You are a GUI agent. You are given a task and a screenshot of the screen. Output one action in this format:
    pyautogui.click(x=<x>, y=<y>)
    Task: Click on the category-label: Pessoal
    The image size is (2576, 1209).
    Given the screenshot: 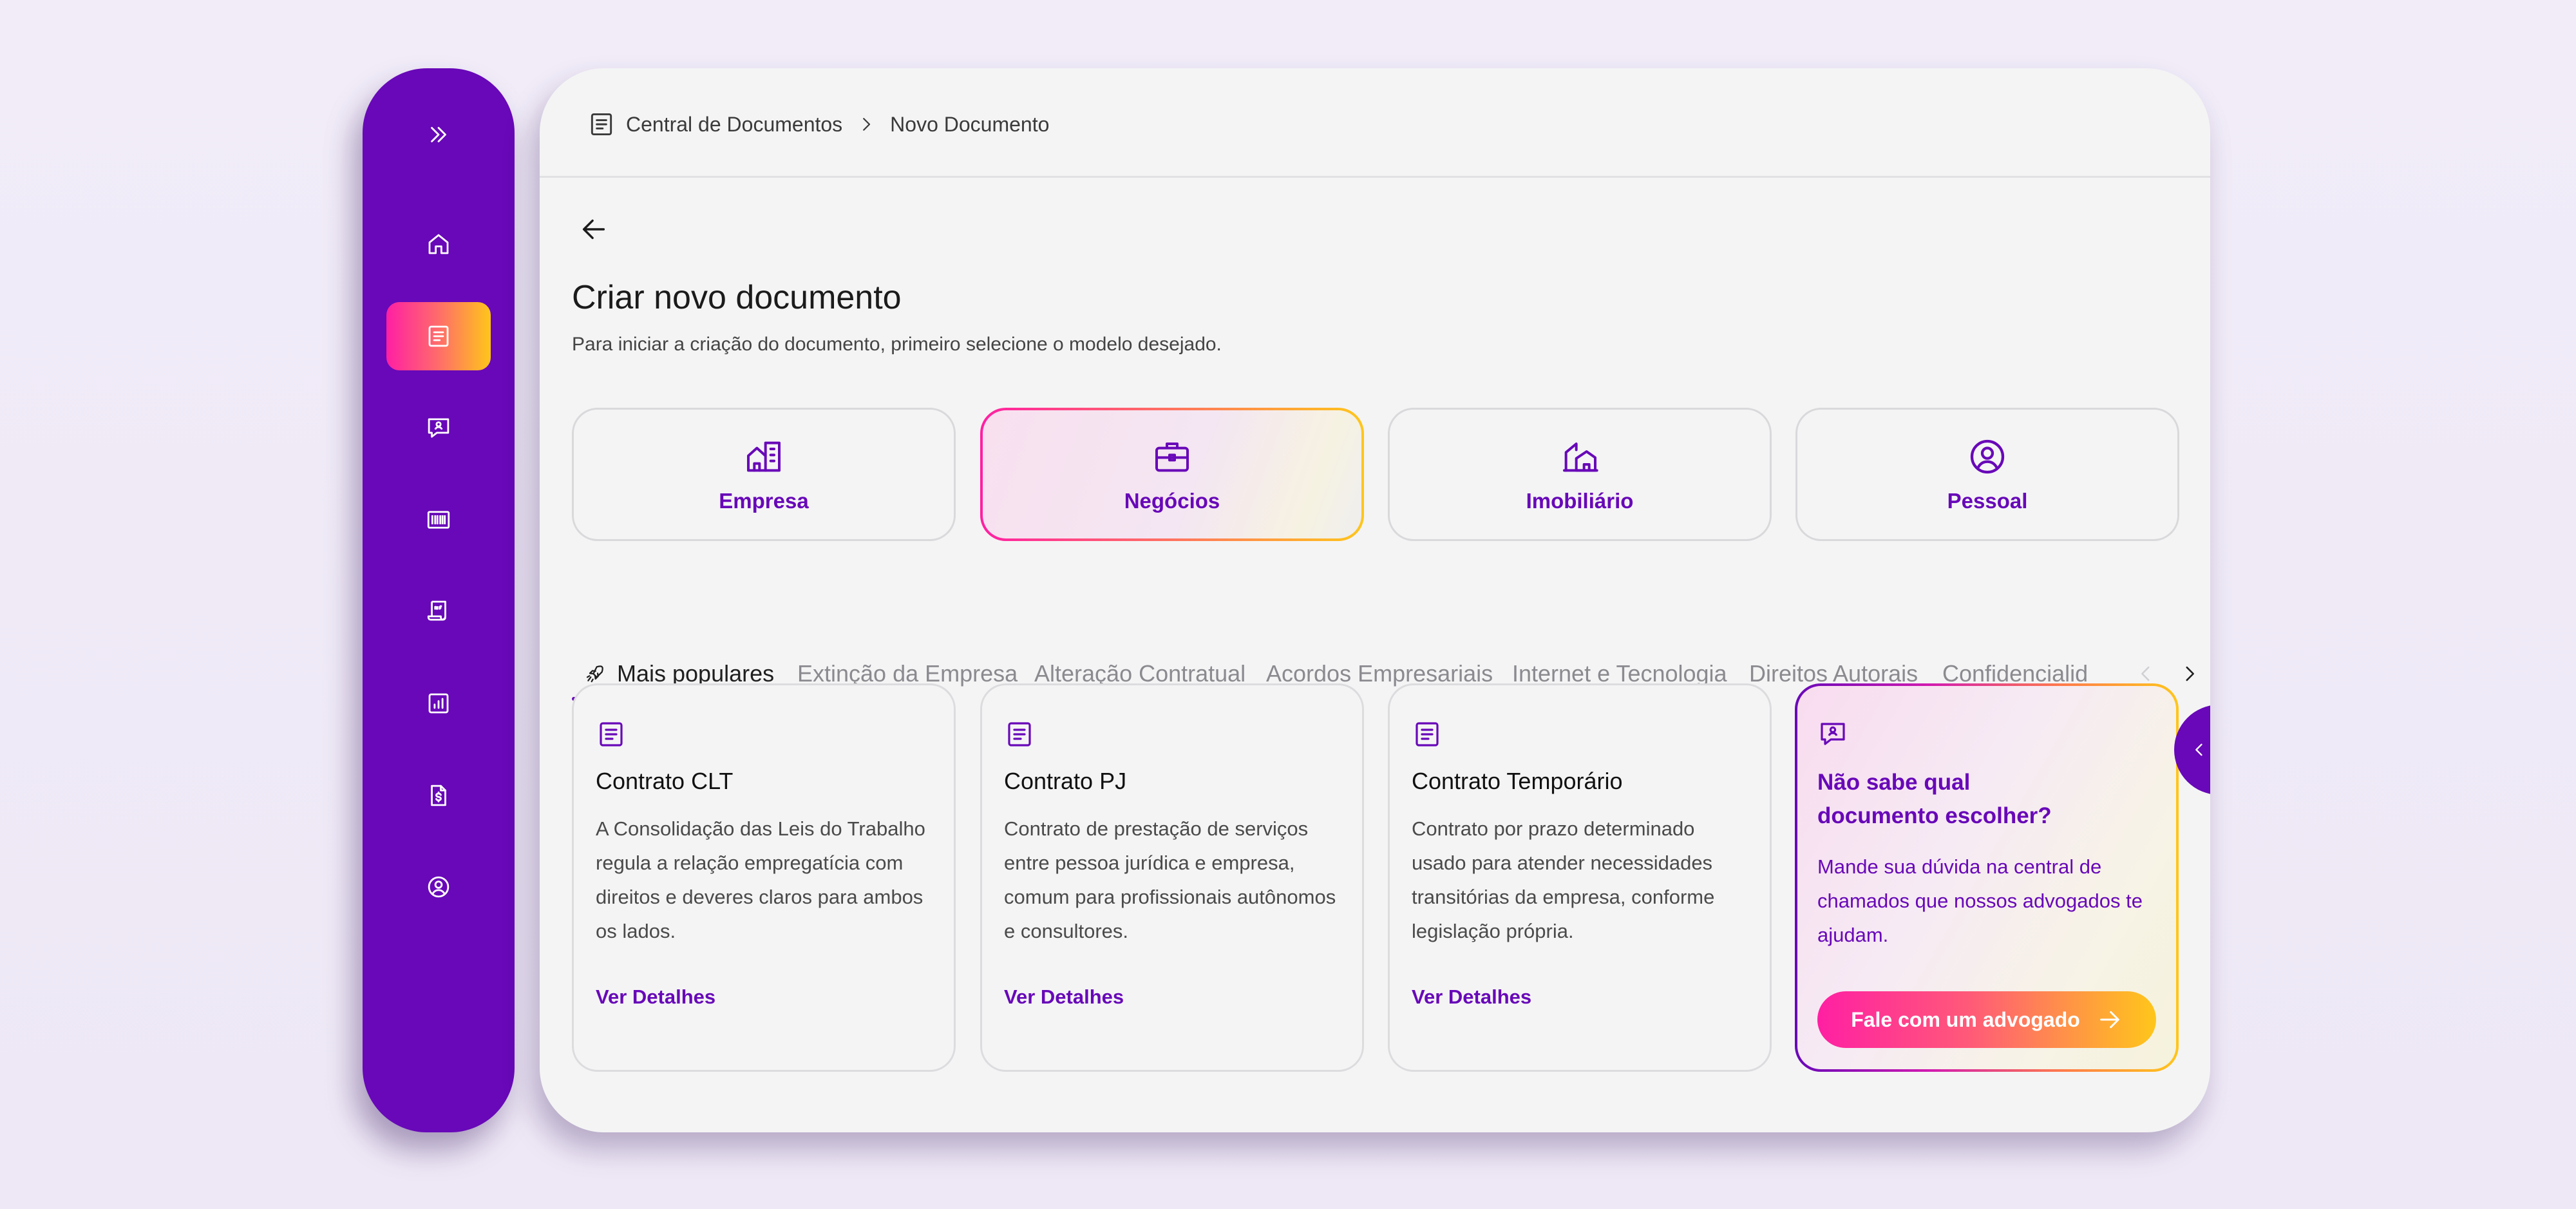 What is the action you would take?
    pyautogui.click(x=1987, y=501)
    